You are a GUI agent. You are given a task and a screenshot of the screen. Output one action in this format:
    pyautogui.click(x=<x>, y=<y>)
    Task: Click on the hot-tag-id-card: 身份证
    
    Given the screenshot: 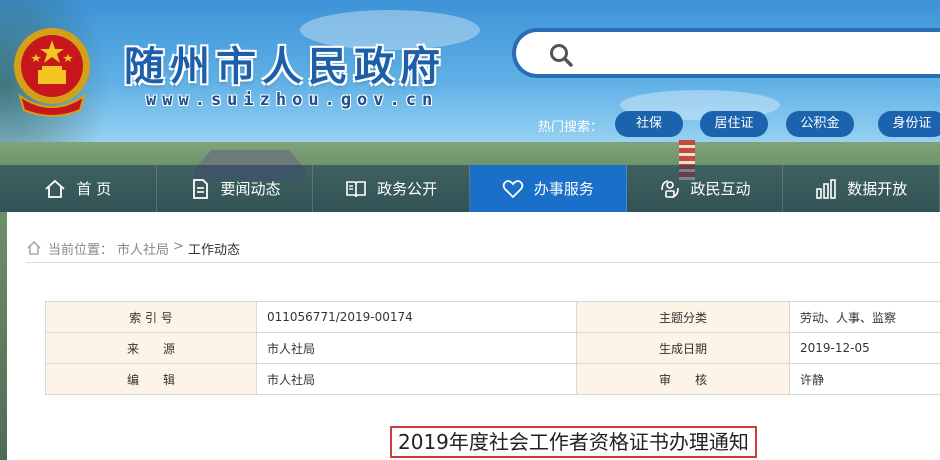 What is the action you would take?
    pyautogui.click(x=909, y=124)
    